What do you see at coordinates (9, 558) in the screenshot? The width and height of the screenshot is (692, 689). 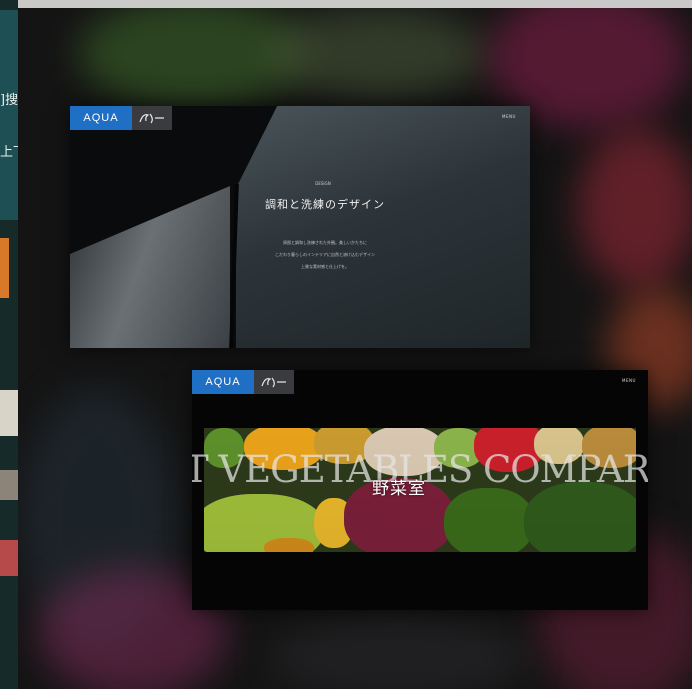 I see `red-block` at bounding box center [9, 558].